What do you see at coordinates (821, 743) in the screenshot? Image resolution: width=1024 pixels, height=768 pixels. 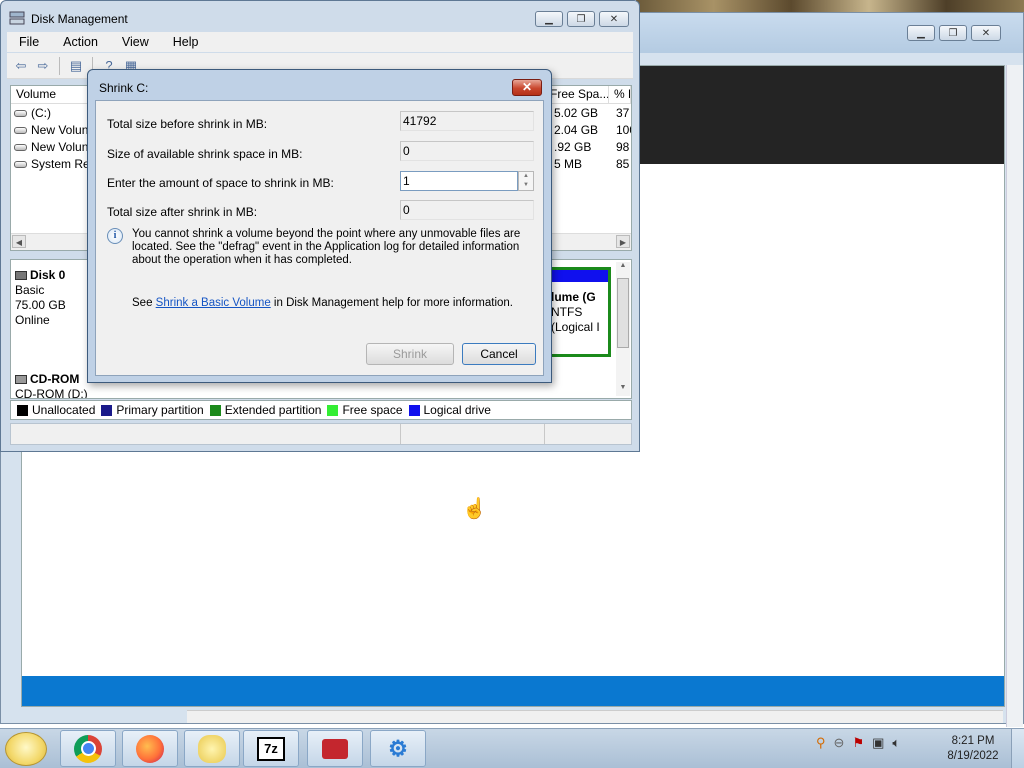 I see `search-icon: ⚲` at bounding box center [821, 743].